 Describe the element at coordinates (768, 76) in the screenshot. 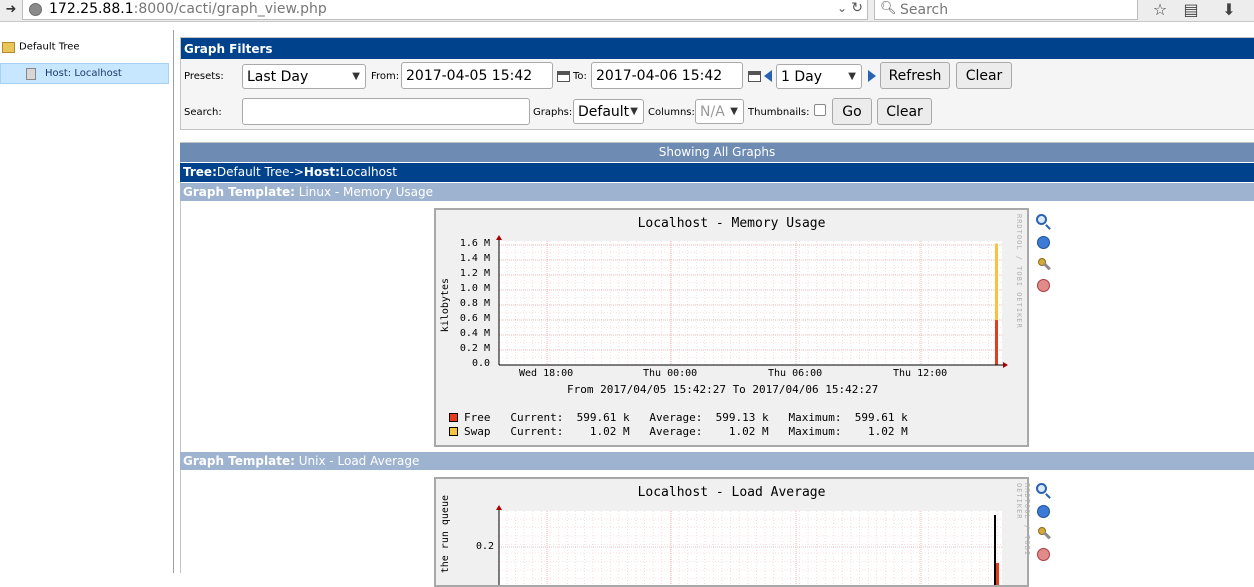

I see `shift-left-icon` at that location.